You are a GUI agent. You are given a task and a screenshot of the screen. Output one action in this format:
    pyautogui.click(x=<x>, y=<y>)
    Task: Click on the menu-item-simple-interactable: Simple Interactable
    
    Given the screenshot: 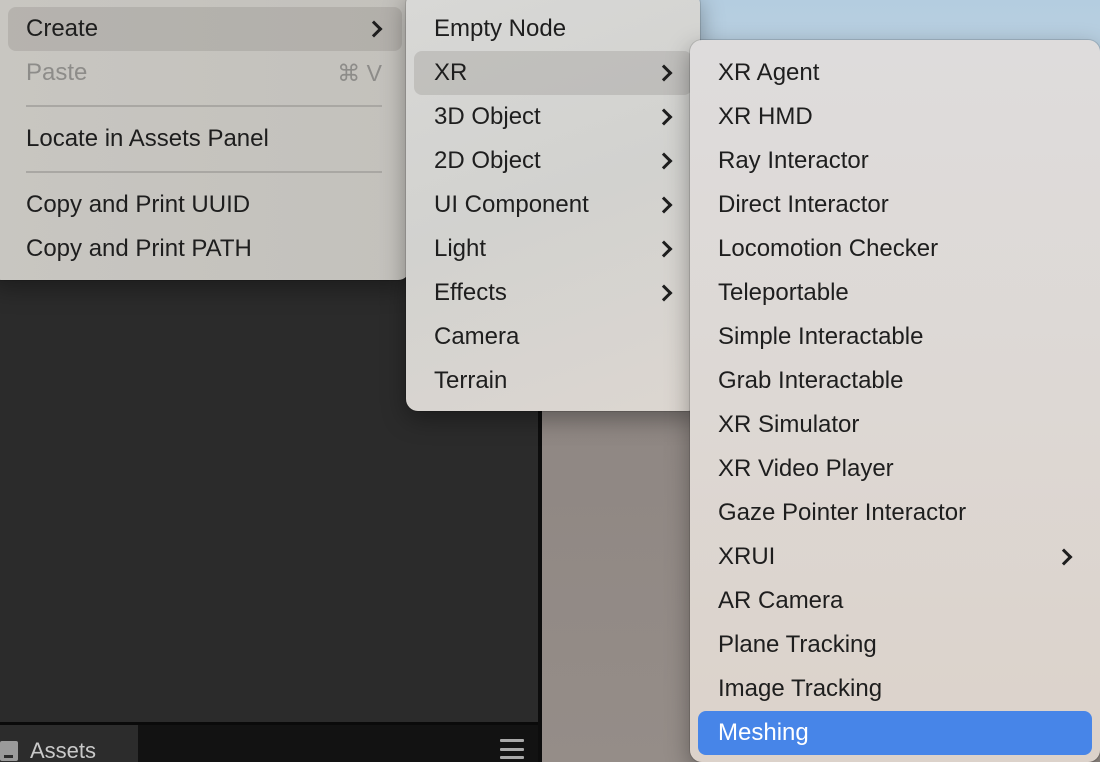 What is the action you would take?
    pyautogui.click(x=895, y=337)
    